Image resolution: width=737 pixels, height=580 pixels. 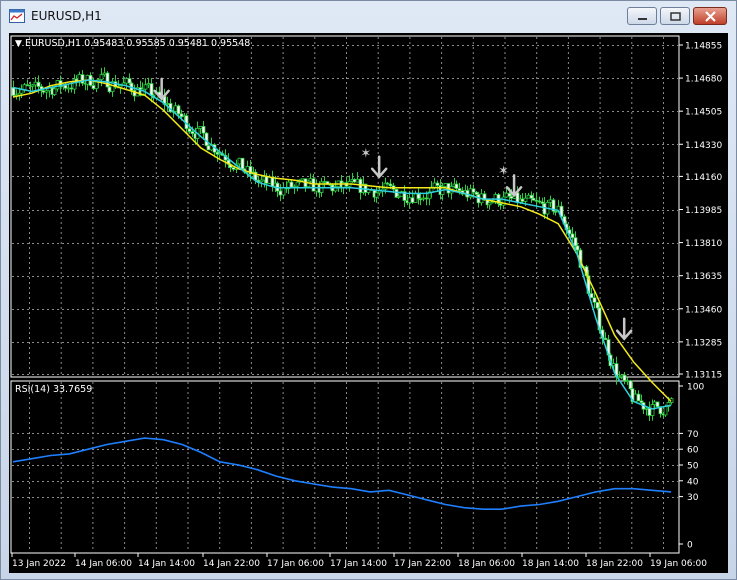 What do you see at coordinates (368, 16) in the screenshot?
I see `title-bar: EURUSD,H1` at bounding box center [368, 16].